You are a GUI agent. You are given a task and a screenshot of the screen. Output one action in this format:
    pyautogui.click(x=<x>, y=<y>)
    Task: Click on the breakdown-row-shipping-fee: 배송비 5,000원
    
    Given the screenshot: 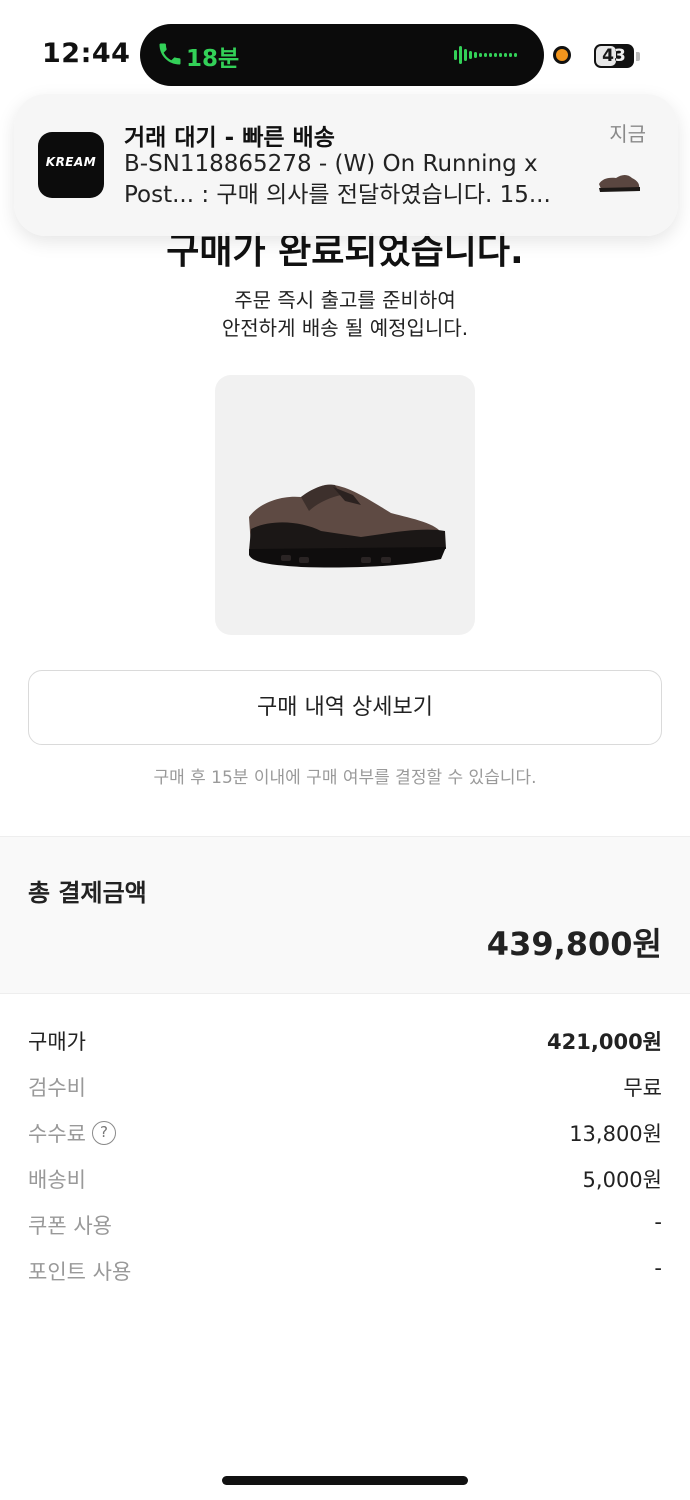 What is the action you would take?
    pyautogui.click(x=345, y=1179)
    